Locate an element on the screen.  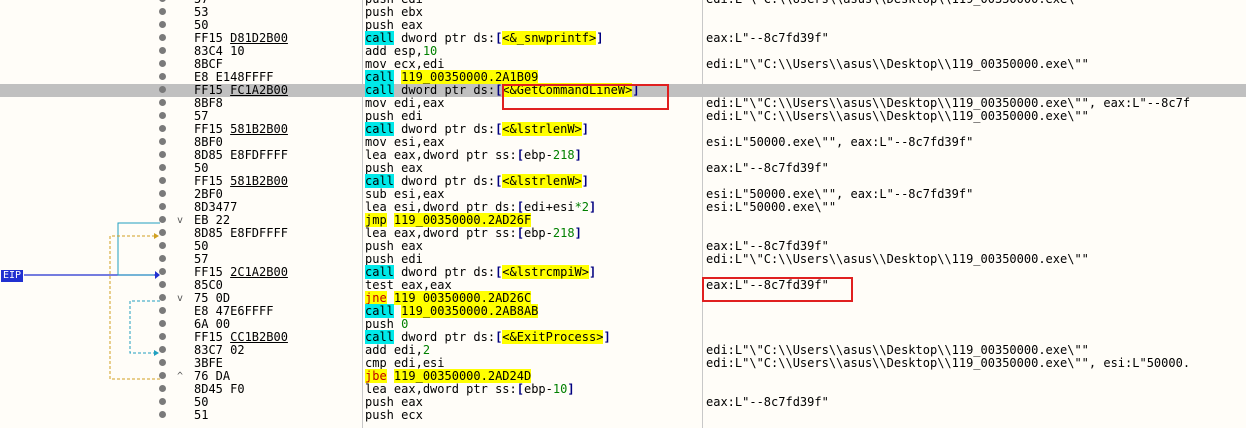
mnemonic: sub is located at coordinates (376, 194).